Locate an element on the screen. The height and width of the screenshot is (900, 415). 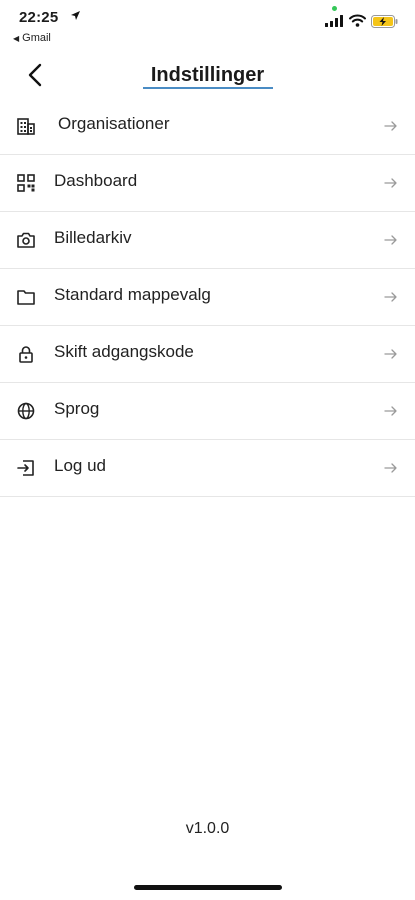
back-app-label: Gmail is located at coordinates (36, 38).